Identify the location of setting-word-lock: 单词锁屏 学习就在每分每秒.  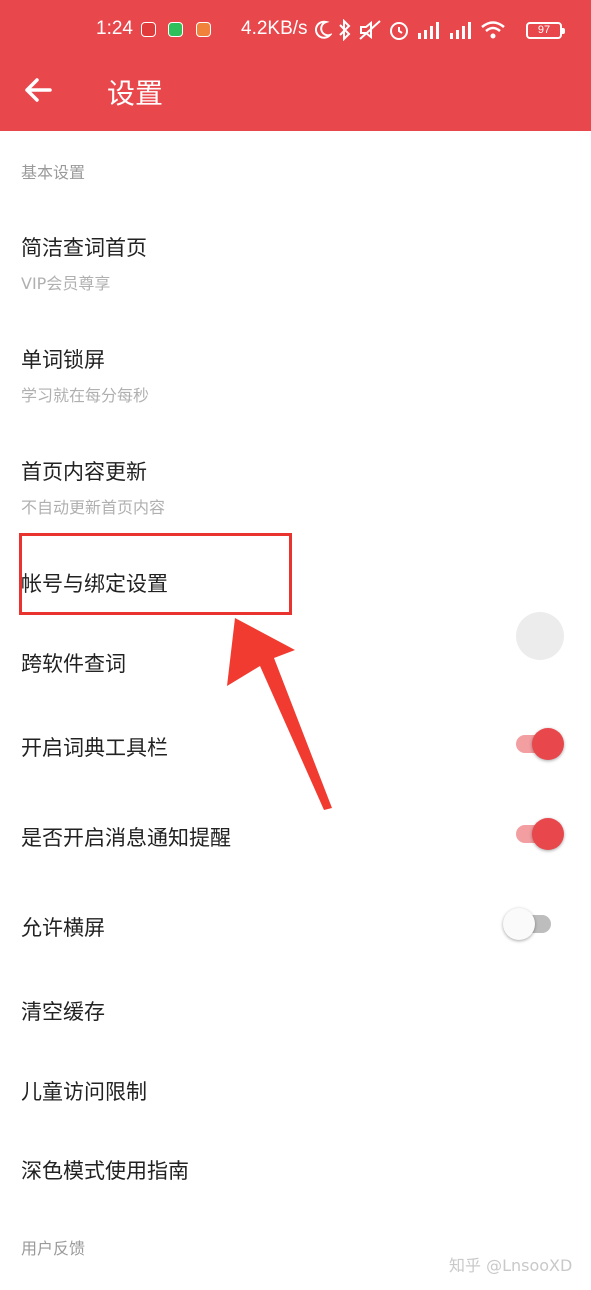
(295, 368).